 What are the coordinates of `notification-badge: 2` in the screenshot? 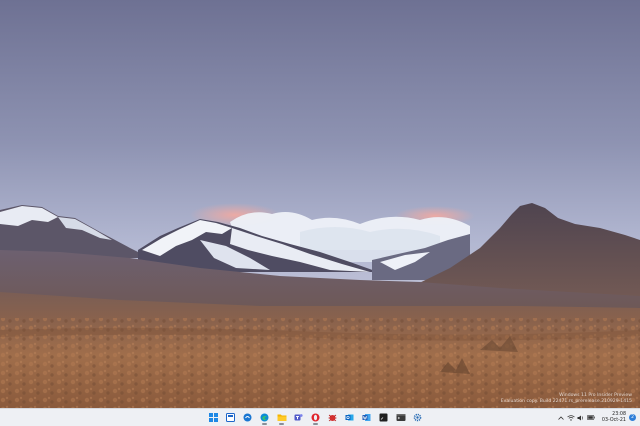 It's located at (632, 417).